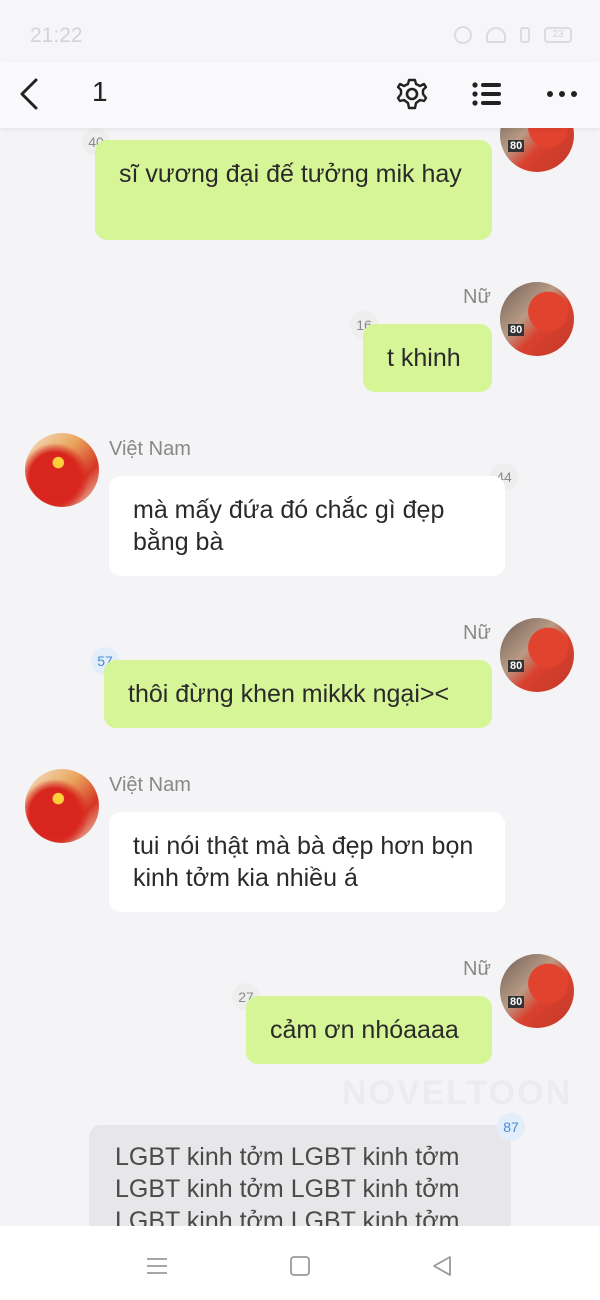 This screenshot has width=600, height=1300. What do you see at coordinates (300, 95) in the screenshot?
I see `chat-header: 1` at bounding box center [300, 95].